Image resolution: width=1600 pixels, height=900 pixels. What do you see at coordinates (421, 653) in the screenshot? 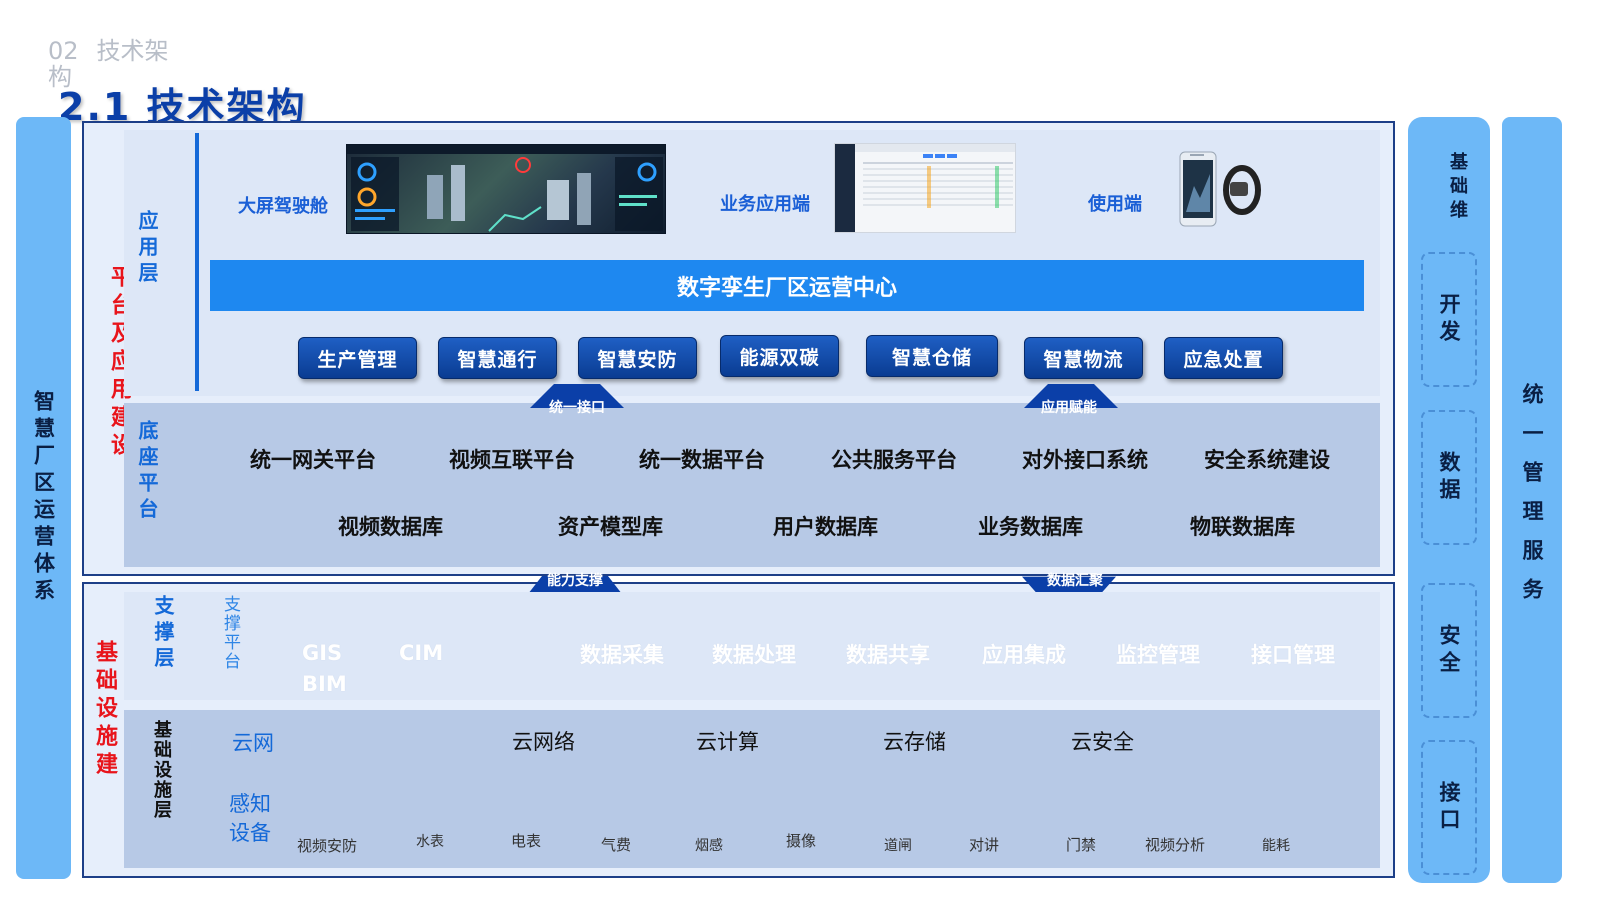
I see `support-item-cim: CIM` at bounding box center [421, 653].